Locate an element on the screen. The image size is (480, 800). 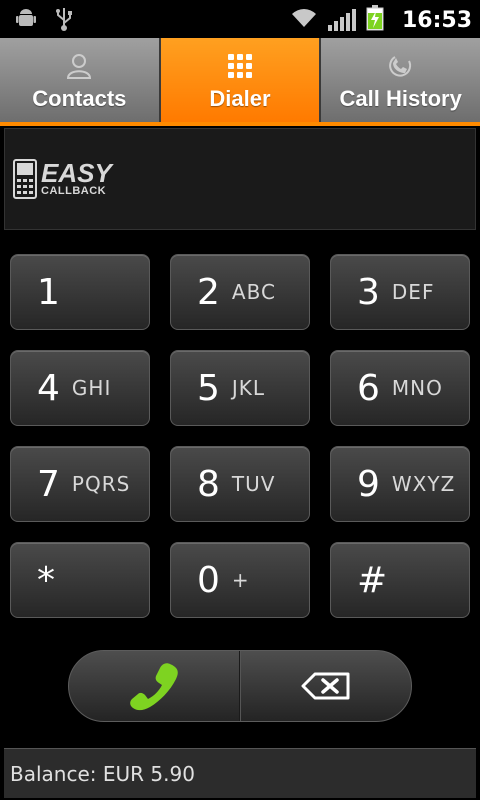
balance-bar: Balance: EUR 5.90 is located at coordinates (240, 773).